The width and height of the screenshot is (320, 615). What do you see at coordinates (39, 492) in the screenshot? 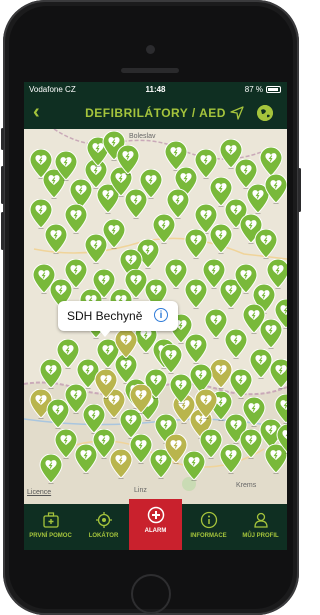
I see `legal-link: Licence` at bounding box center [39, 492].